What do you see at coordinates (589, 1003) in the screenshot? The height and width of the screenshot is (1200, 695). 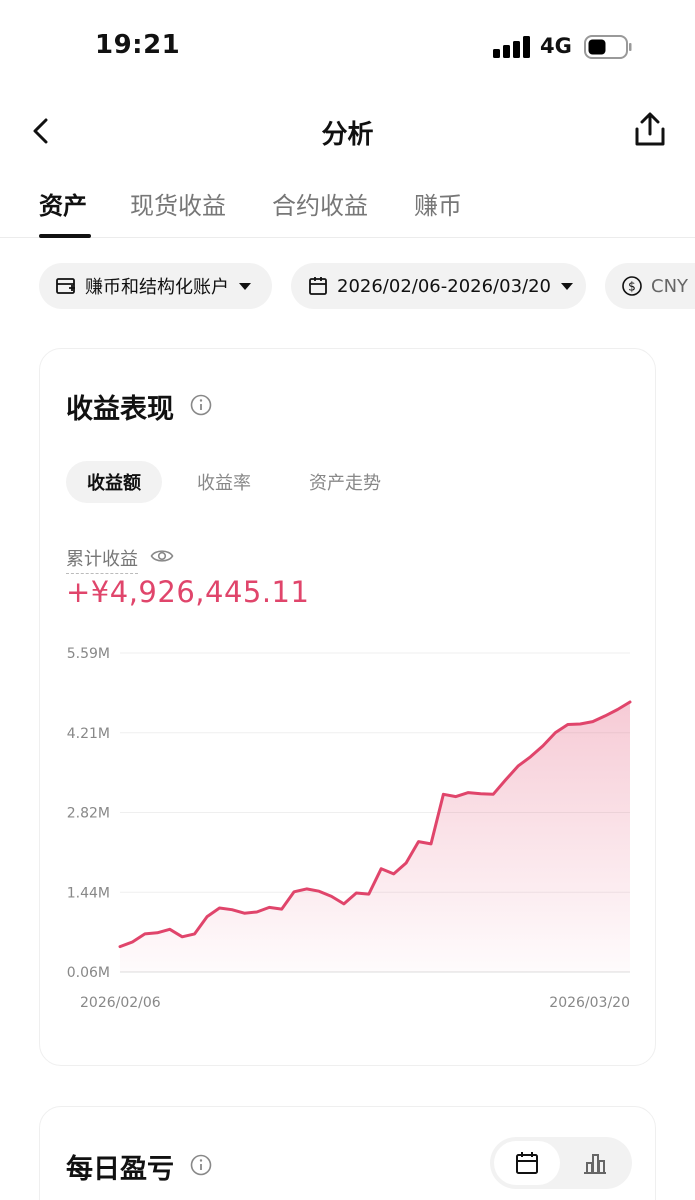 I see `x-tick-end: 2026/03/20` at bounding box center [589, 1003].